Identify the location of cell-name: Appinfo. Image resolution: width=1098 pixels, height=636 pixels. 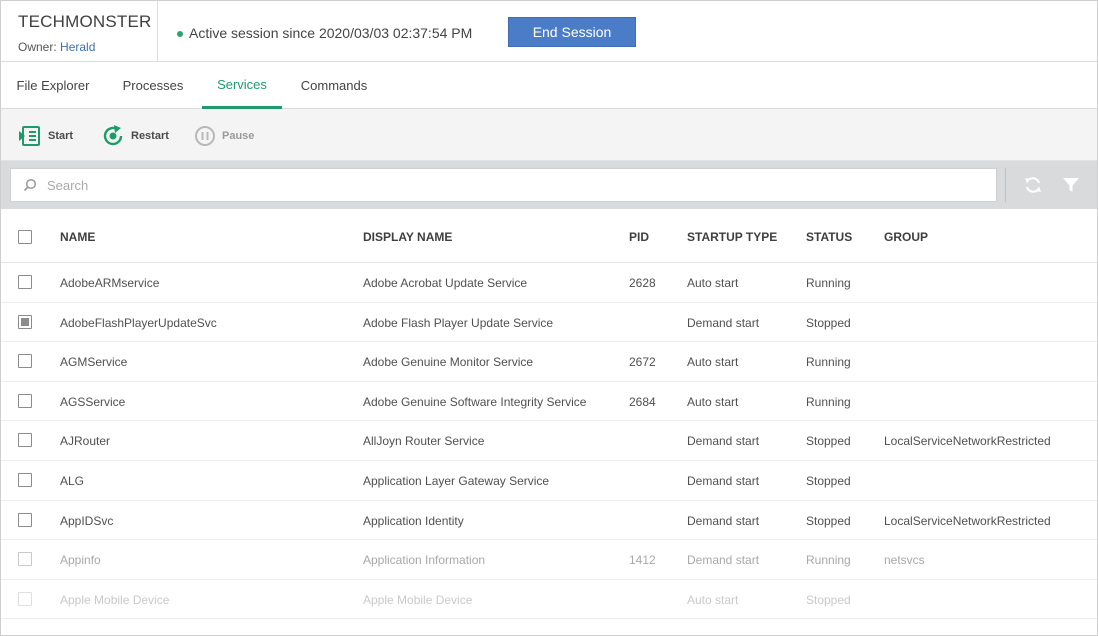
(80, 560).